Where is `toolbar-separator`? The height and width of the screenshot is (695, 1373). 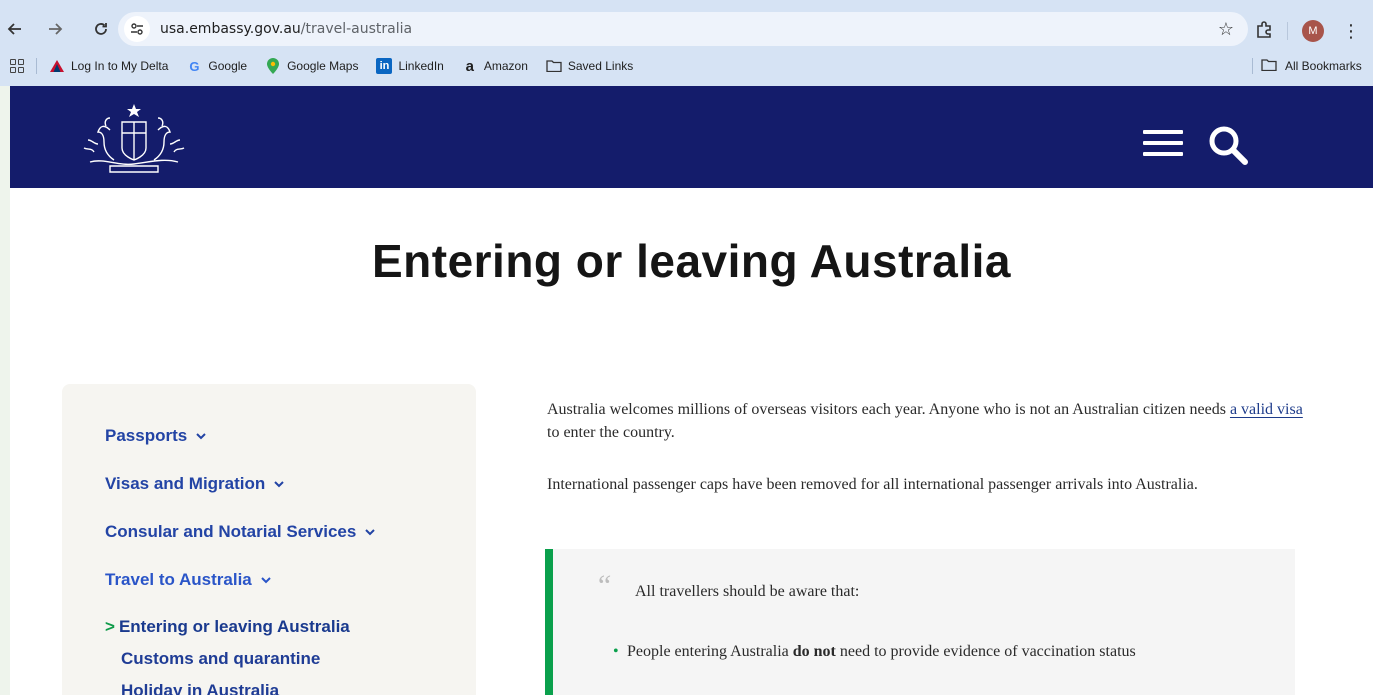 toolbar-separator is located at coordinates (1287, 31).